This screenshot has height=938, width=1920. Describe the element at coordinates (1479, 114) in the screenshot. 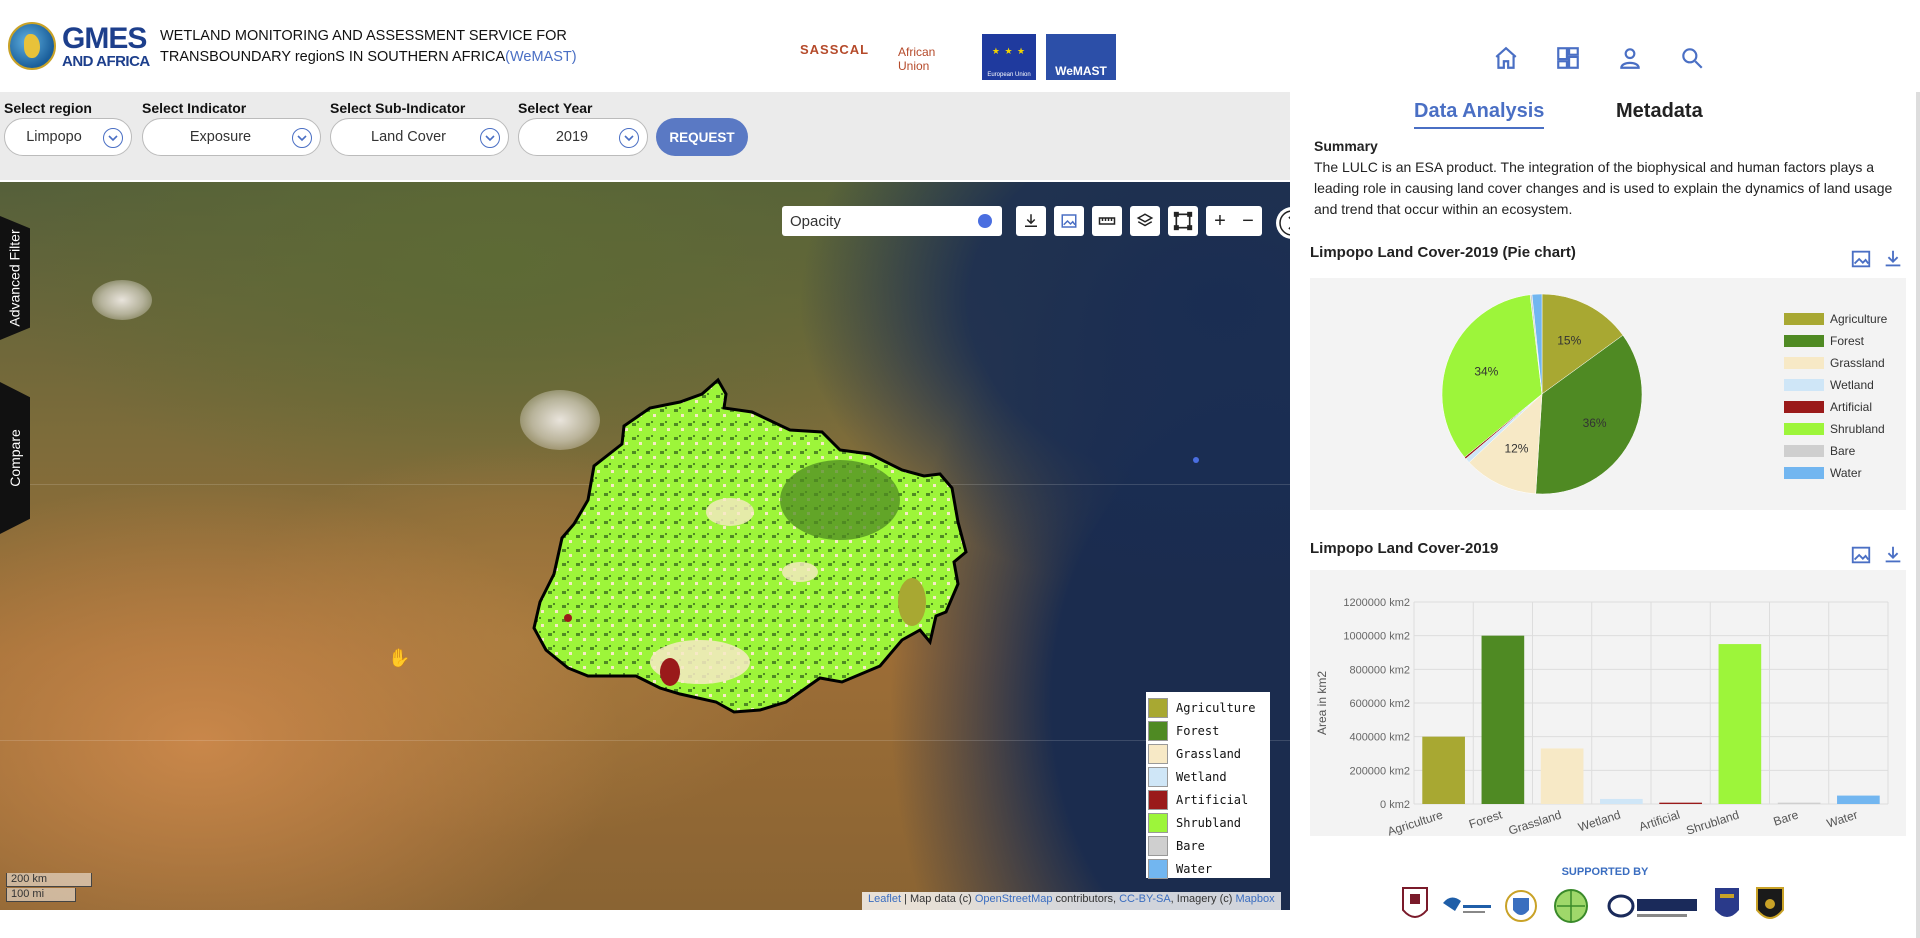

I see `tab-data-analysis: Data Analysis` at that location.